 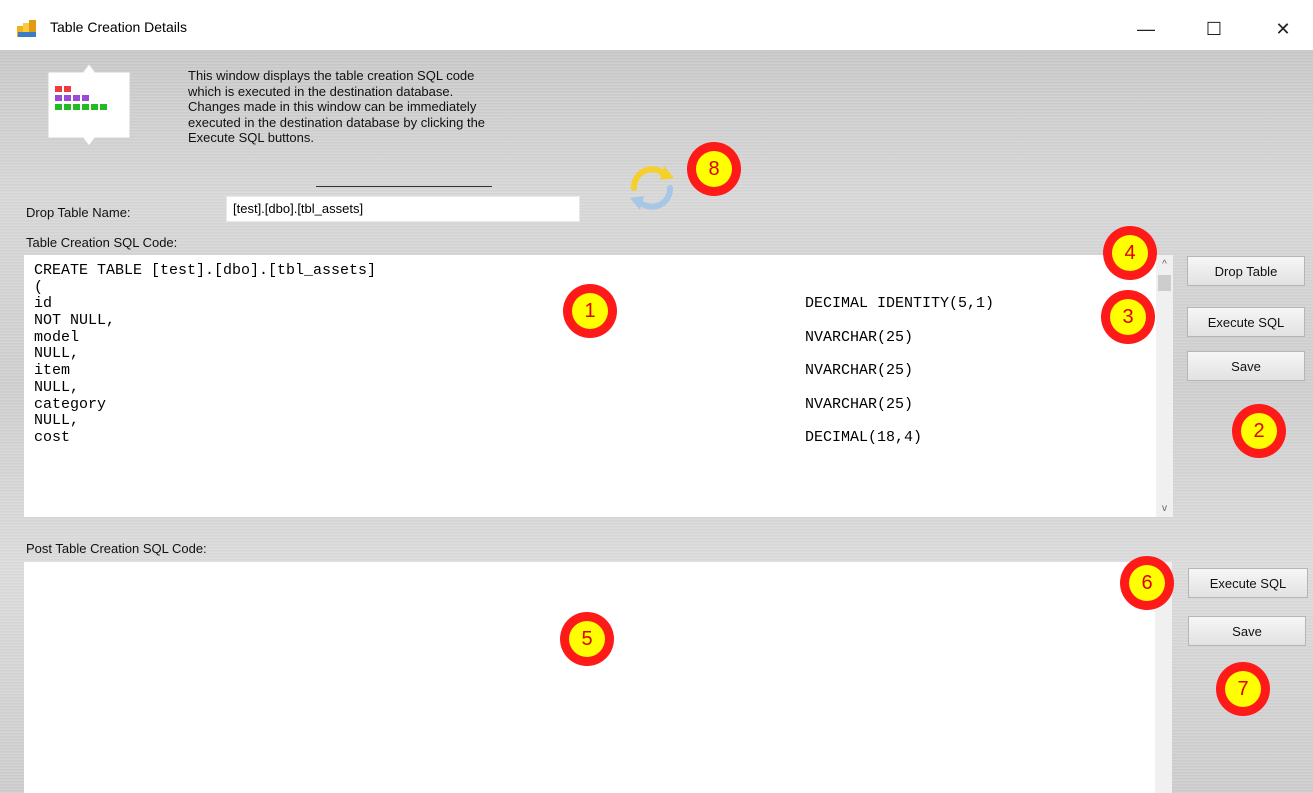 What do you see at coordinates (43, 304) in the screenshot?
I see `sql-column-text: id` at bounding box center [43, 304].